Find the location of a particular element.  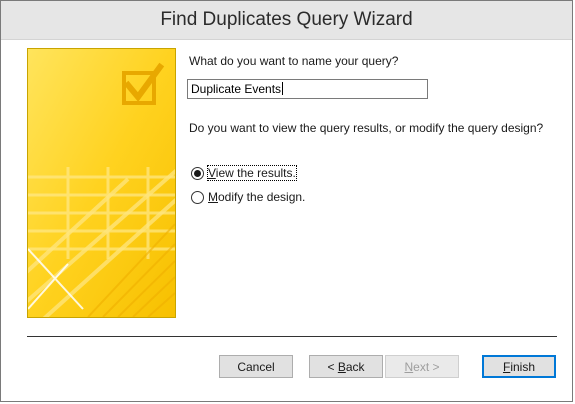

query-name-value: Duplicate Events is located at coordinates (236, 89).